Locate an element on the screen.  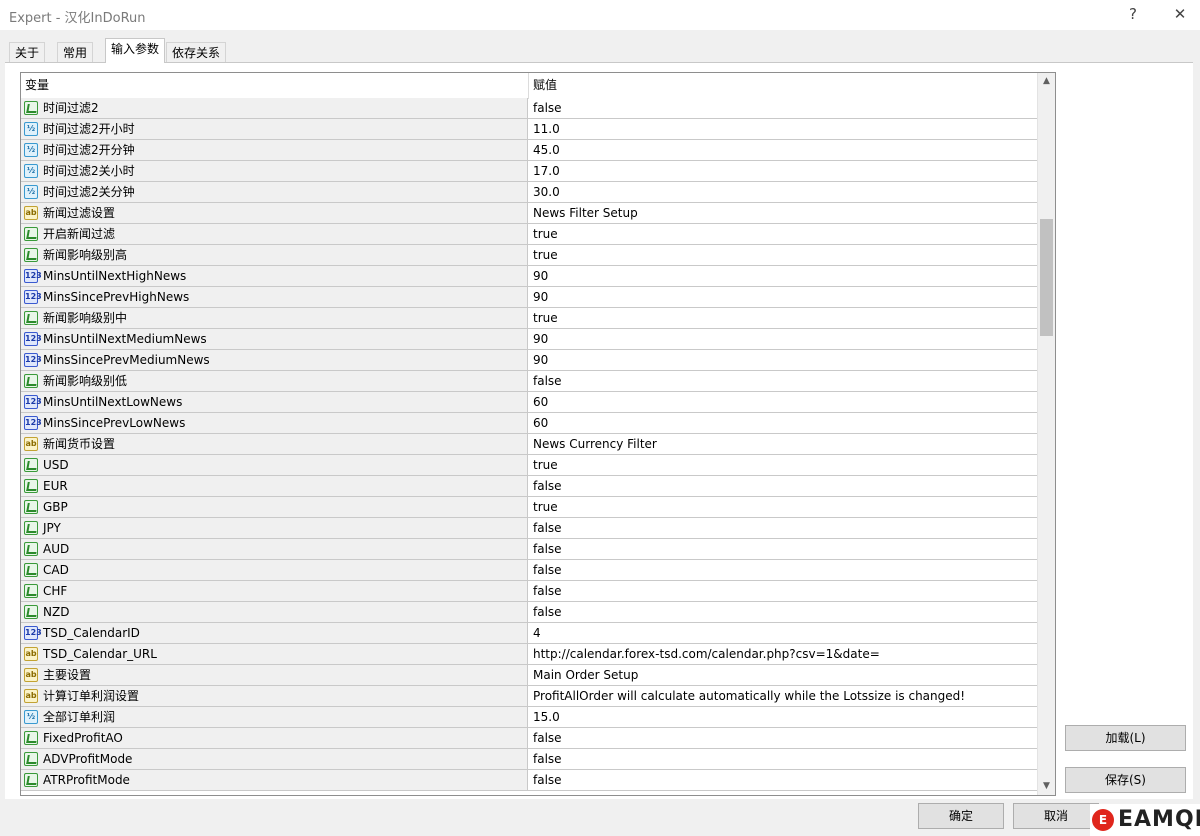
parameter-name-cell: AUD is located at coordinates (274, 549).